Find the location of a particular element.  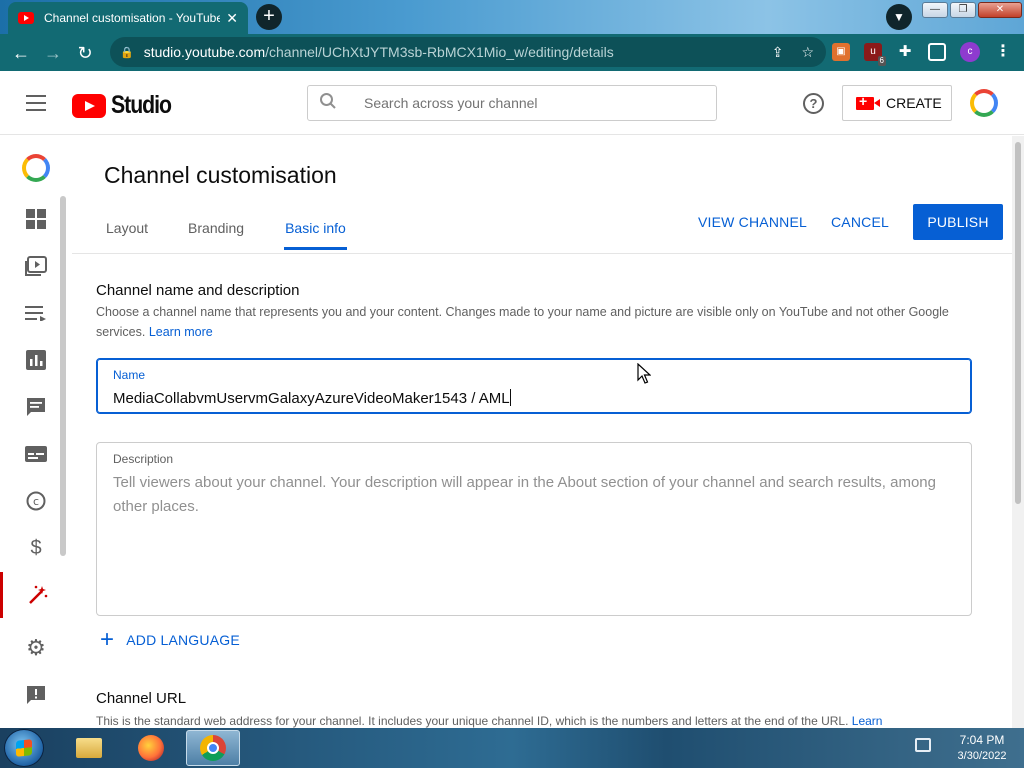

tab-search-chevron-icon: ▼ is located at coordinates (899, 17).